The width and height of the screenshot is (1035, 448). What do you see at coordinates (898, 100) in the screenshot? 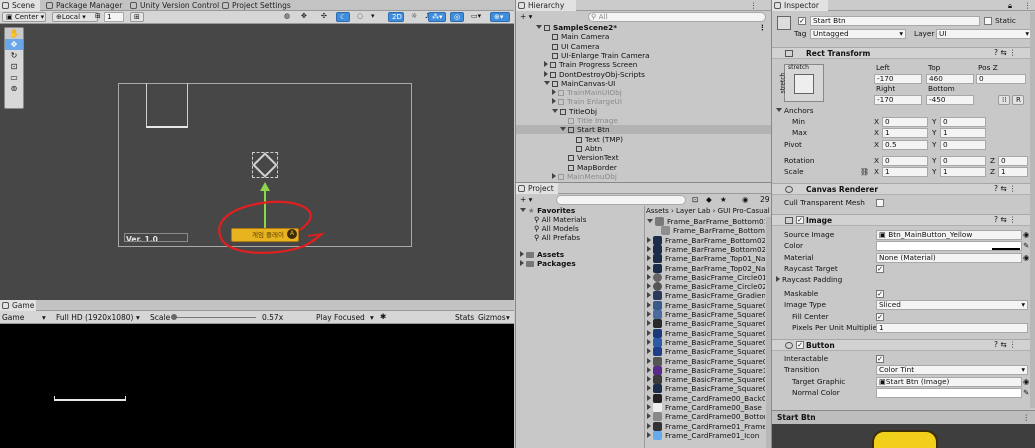
I see `right-field: -170` at bounding box center [898, 100].